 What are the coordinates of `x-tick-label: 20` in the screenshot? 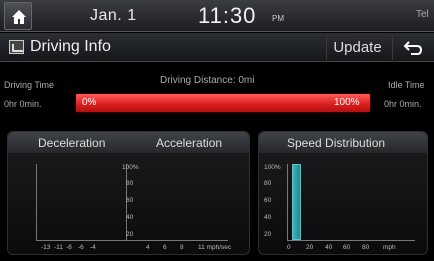 It's located at (310, 247).